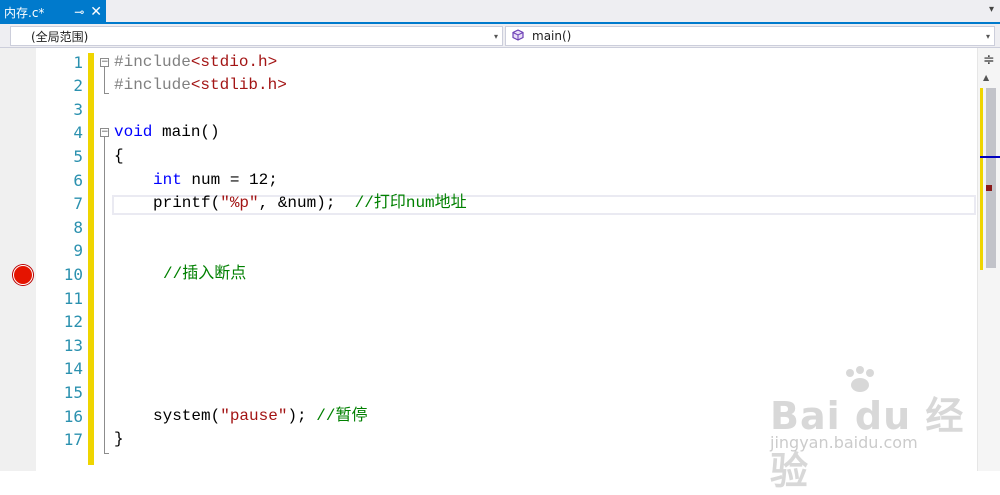 The image size is (1000, 495). What do you see at coordinates (73, 416) in the screenshot?
I see `line-number: 16` at bounding box center [73, 416].